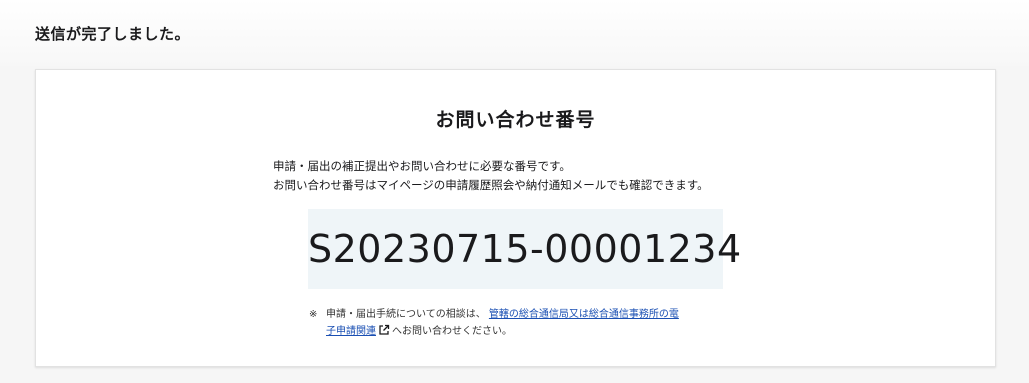  I want to click on completion-message: 送信が完了しました。, so click(113, 34).